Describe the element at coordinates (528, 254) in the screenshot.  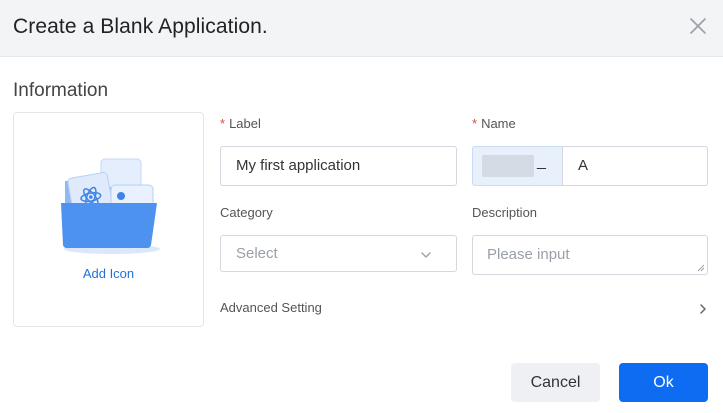
I see `description-placeholder: Please input` at that location.